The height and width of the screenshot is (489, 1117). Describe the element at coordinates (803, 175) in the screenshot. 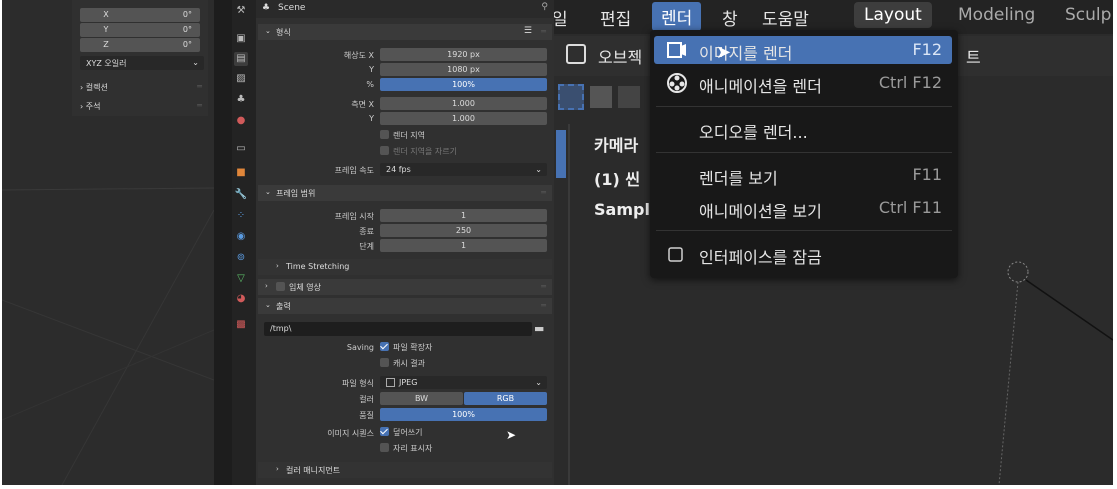

I see `view-render-menu-item: 렌더를 보기 F11` at that location.